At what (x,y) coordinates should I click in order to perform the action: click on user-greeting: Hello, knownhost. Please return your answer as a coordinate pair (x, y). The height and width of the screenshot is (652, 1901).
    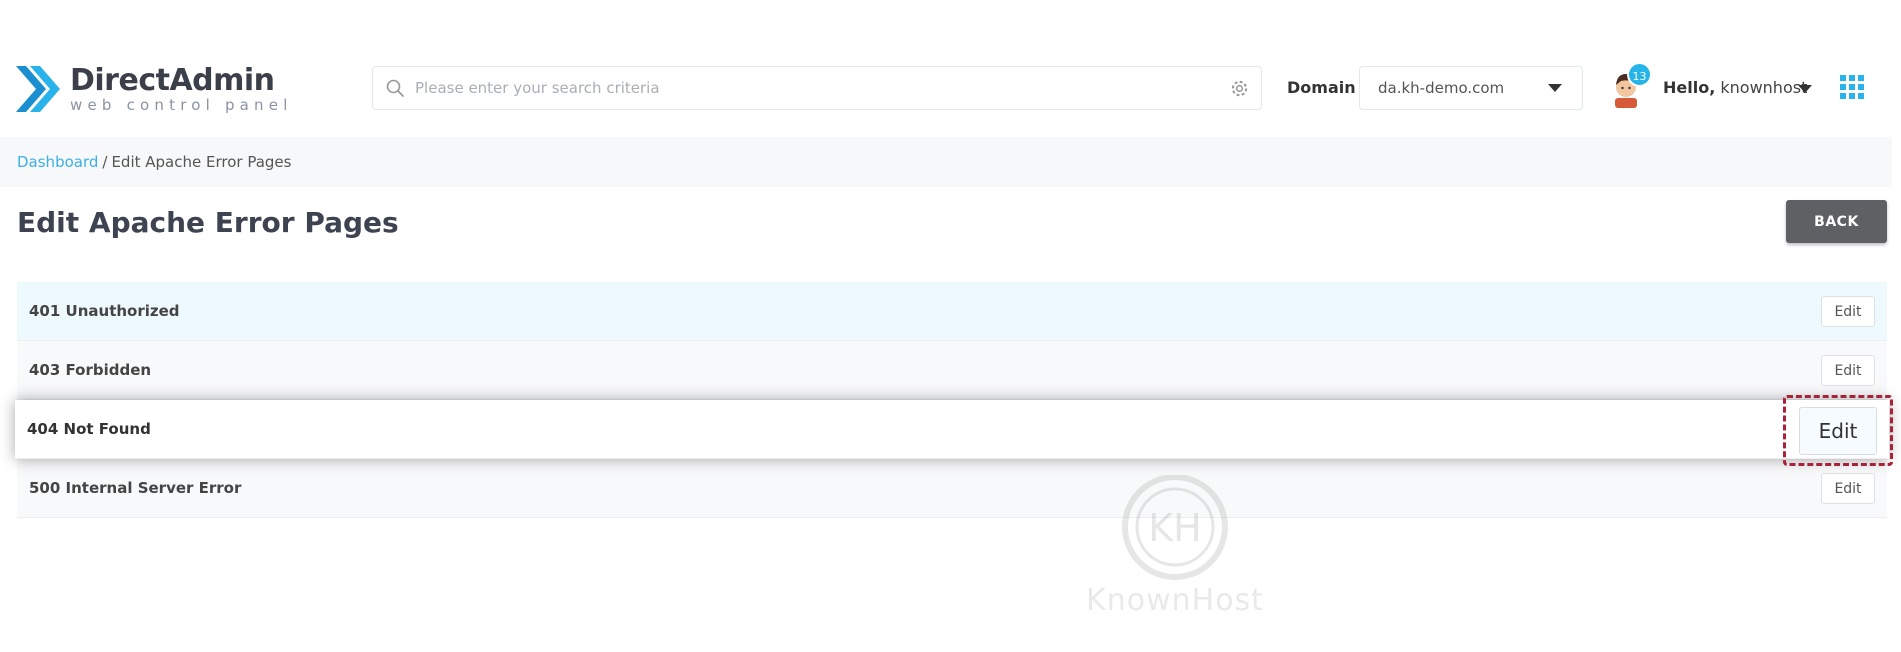
    Looking at the image, I should click on (1735, 87).